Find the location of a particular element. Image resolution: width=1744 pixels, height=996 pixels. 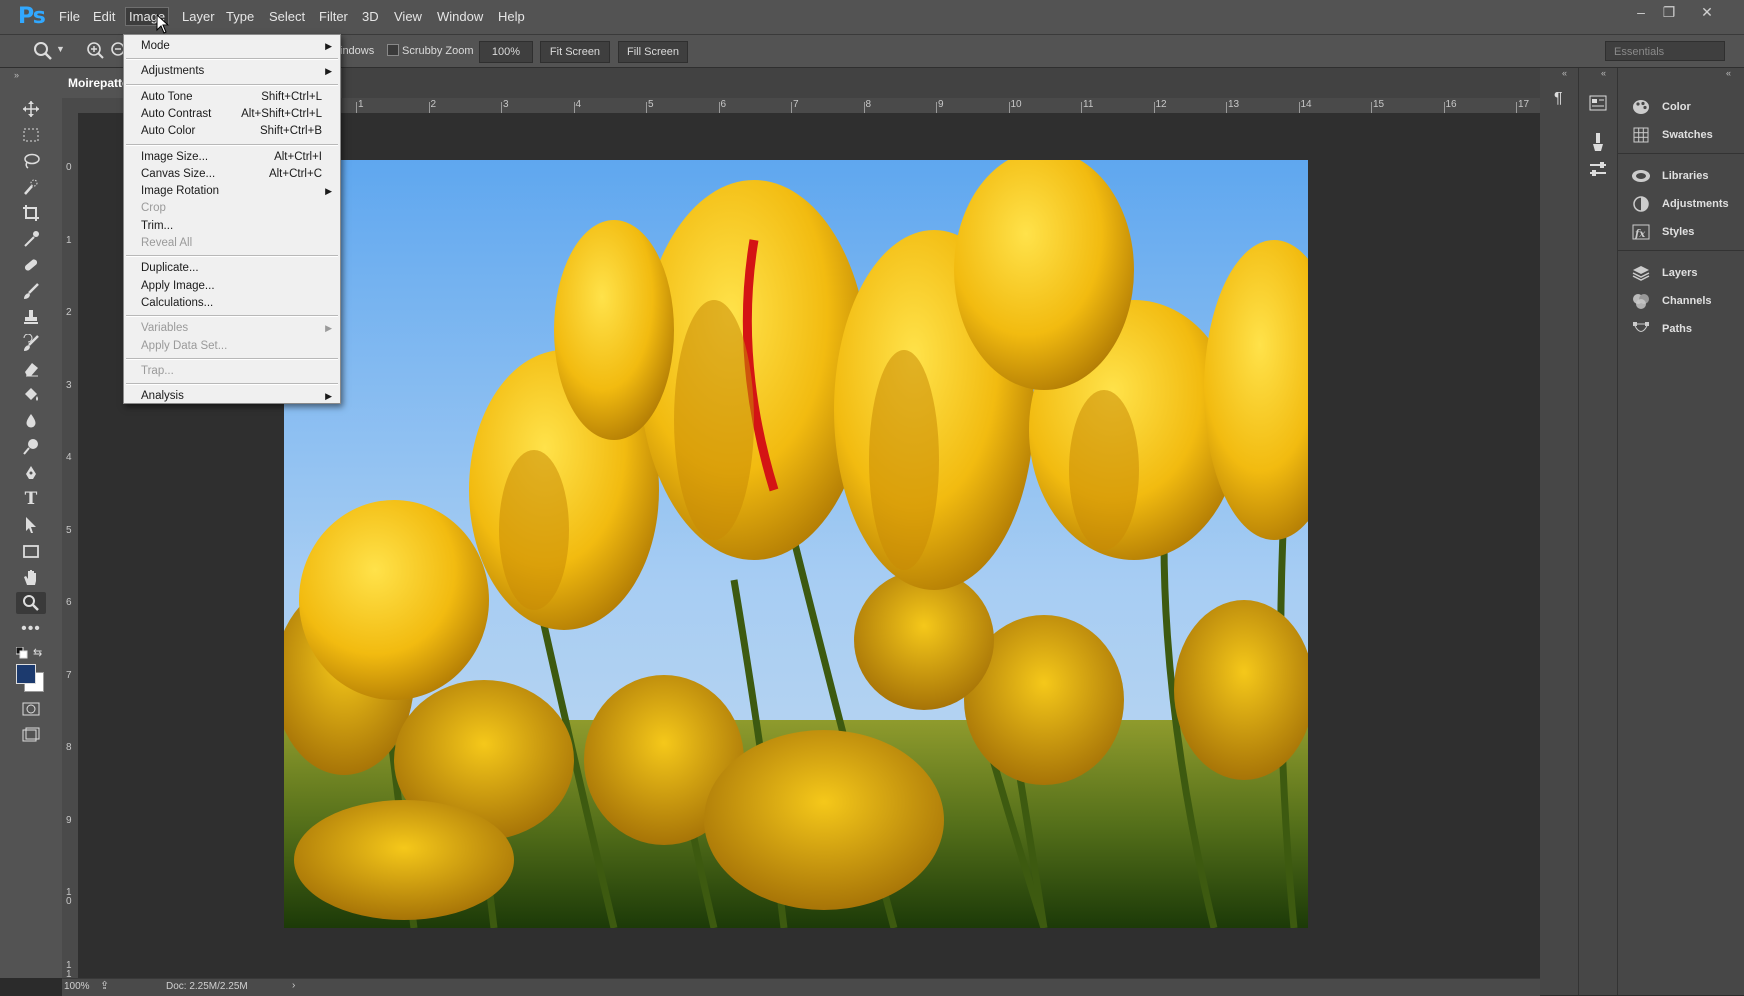

lasso-tool-icon is located at coordinates (31, 161).